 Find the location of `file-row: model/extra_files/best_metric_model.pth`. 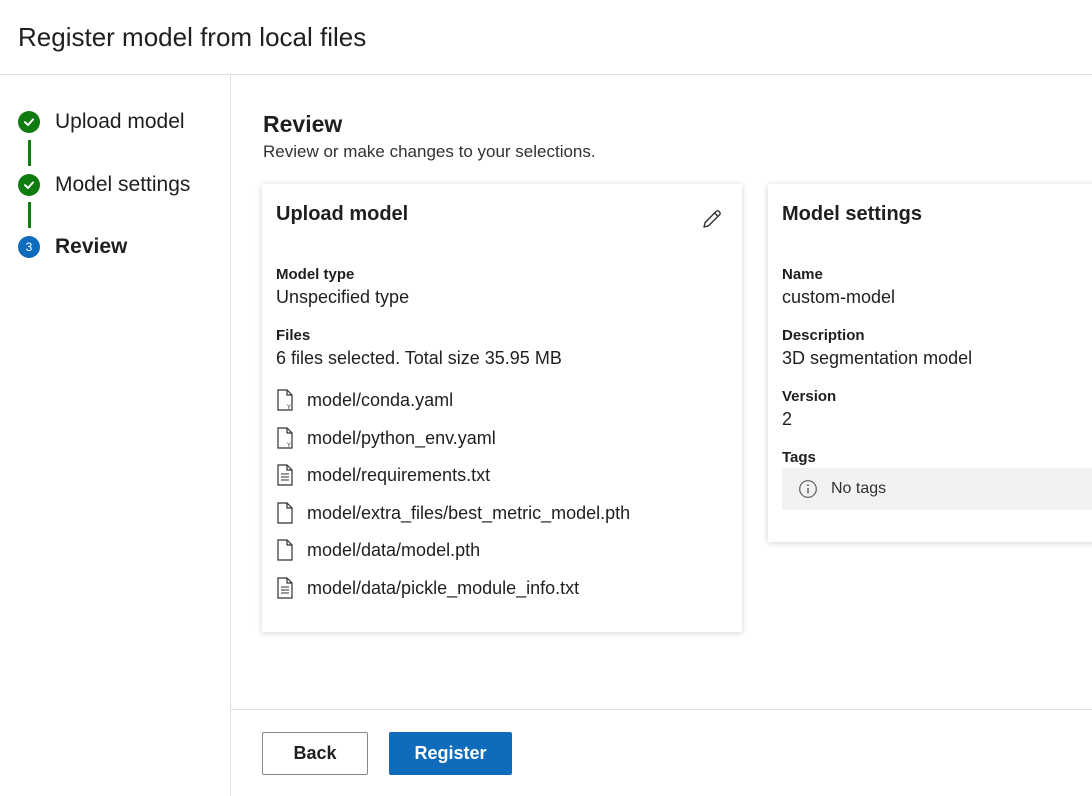

file-row: model/extra_files/best_metric_model.pth is located at coordinates (453, 513).